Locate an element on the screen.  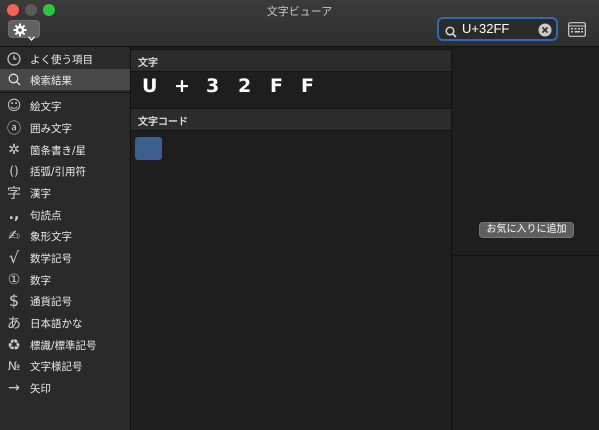
sidebar-item-brackets: () 括弧/引用符 is located at coordinates (65, 170).